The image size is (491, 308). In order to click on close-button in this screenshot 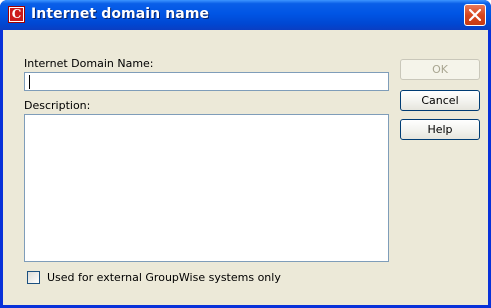, I will do `click(475, 15)`.